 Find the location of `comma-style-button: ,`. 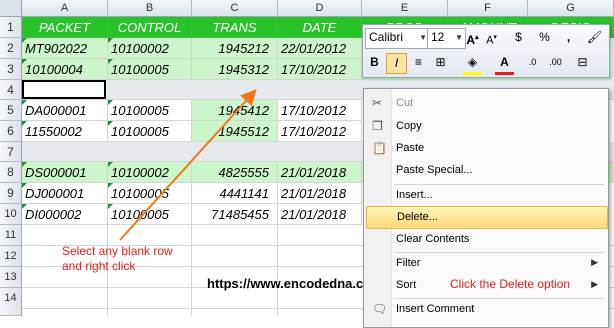

comma-style-button: , is located at coordinates (568, 37).